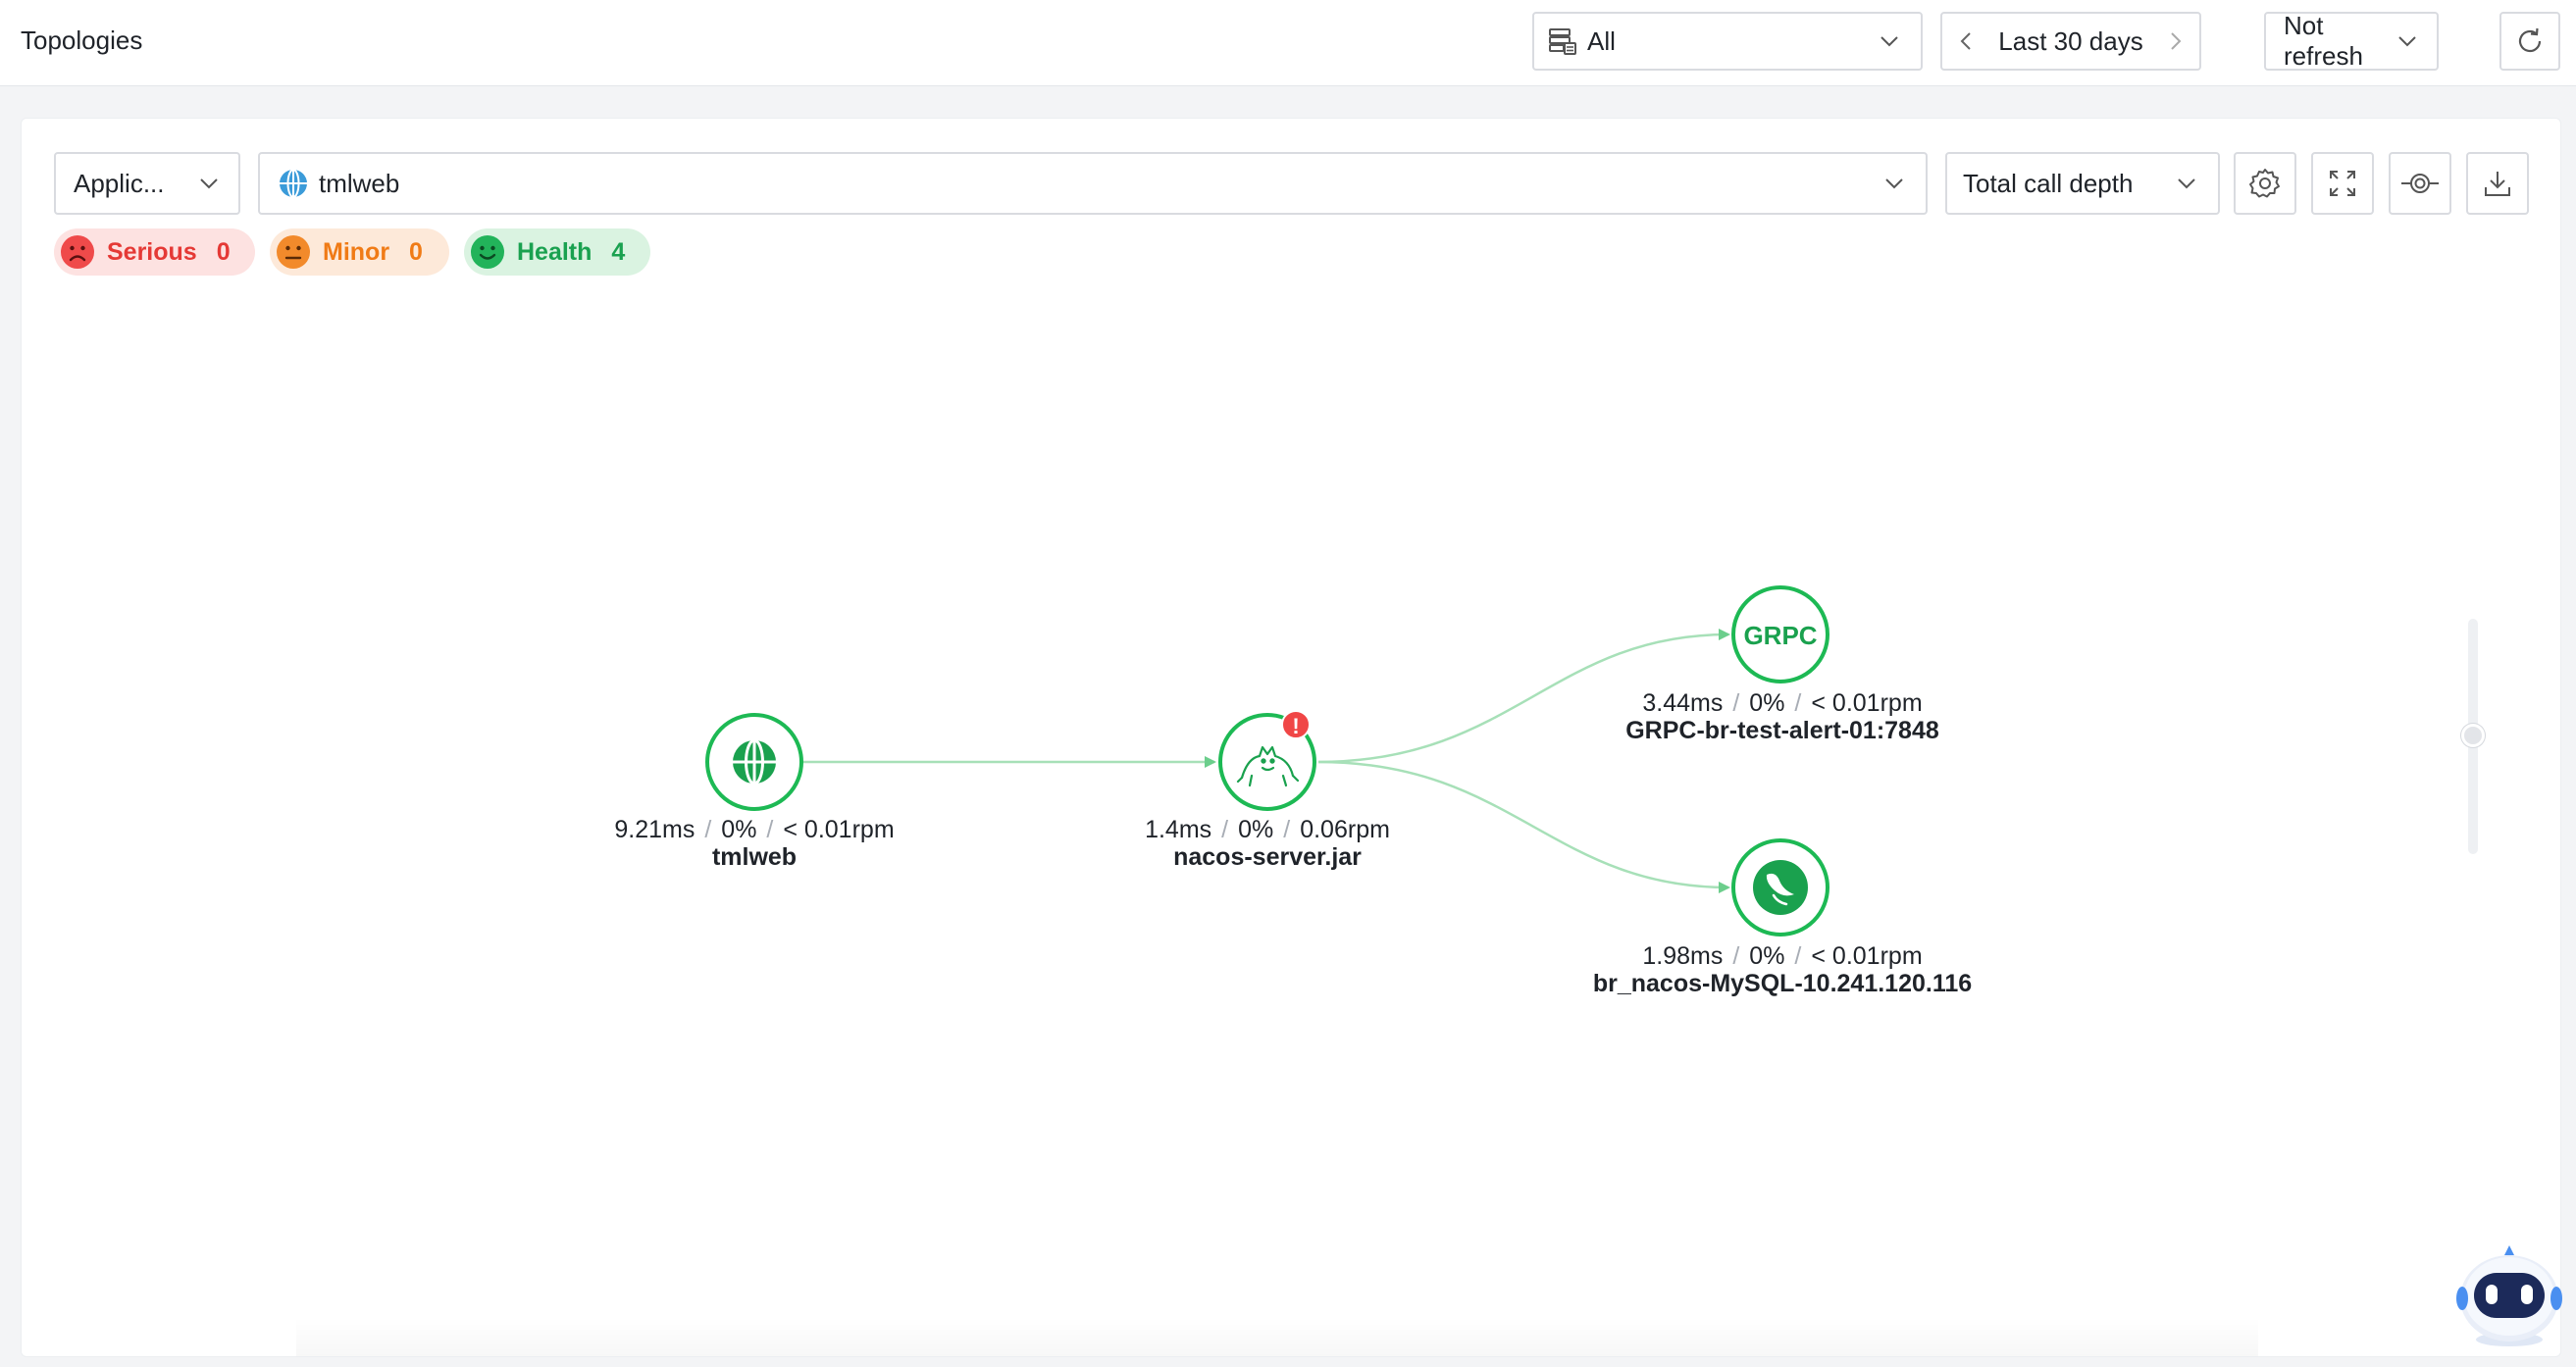 This screenshot has height=1367, width=2576. I want to click on node-name-mysql: br_nacos-MySQL-10.241.120.116, so click(1782, 984).